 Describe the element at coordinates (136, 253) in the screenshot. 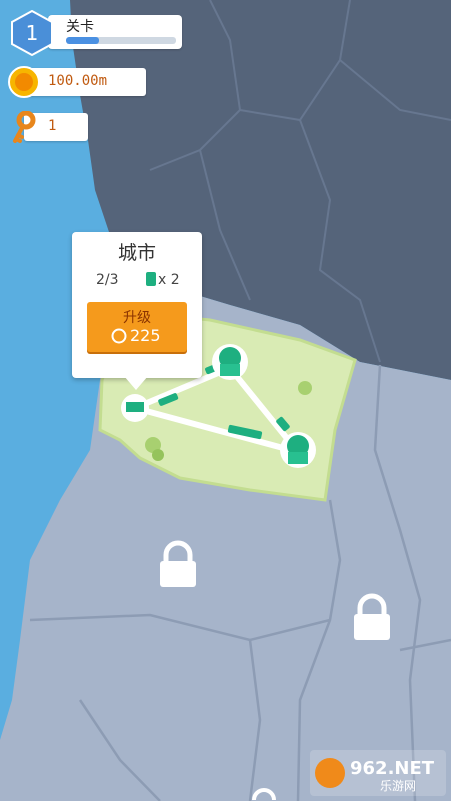

I see `popup-title: 城市` at that location.